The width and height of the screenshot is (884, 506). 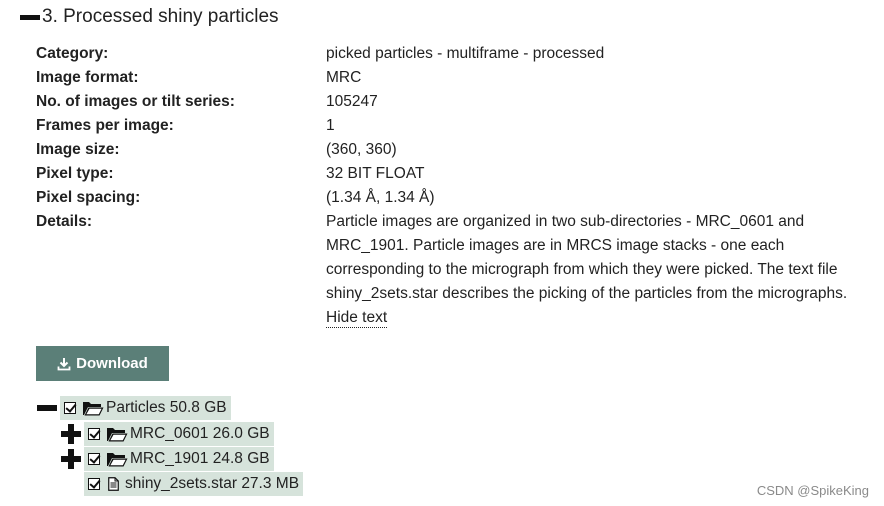 I want to click on tree-node-star-file: shiny_2sets.star 27.3 MB, so click(x=194, y=484).